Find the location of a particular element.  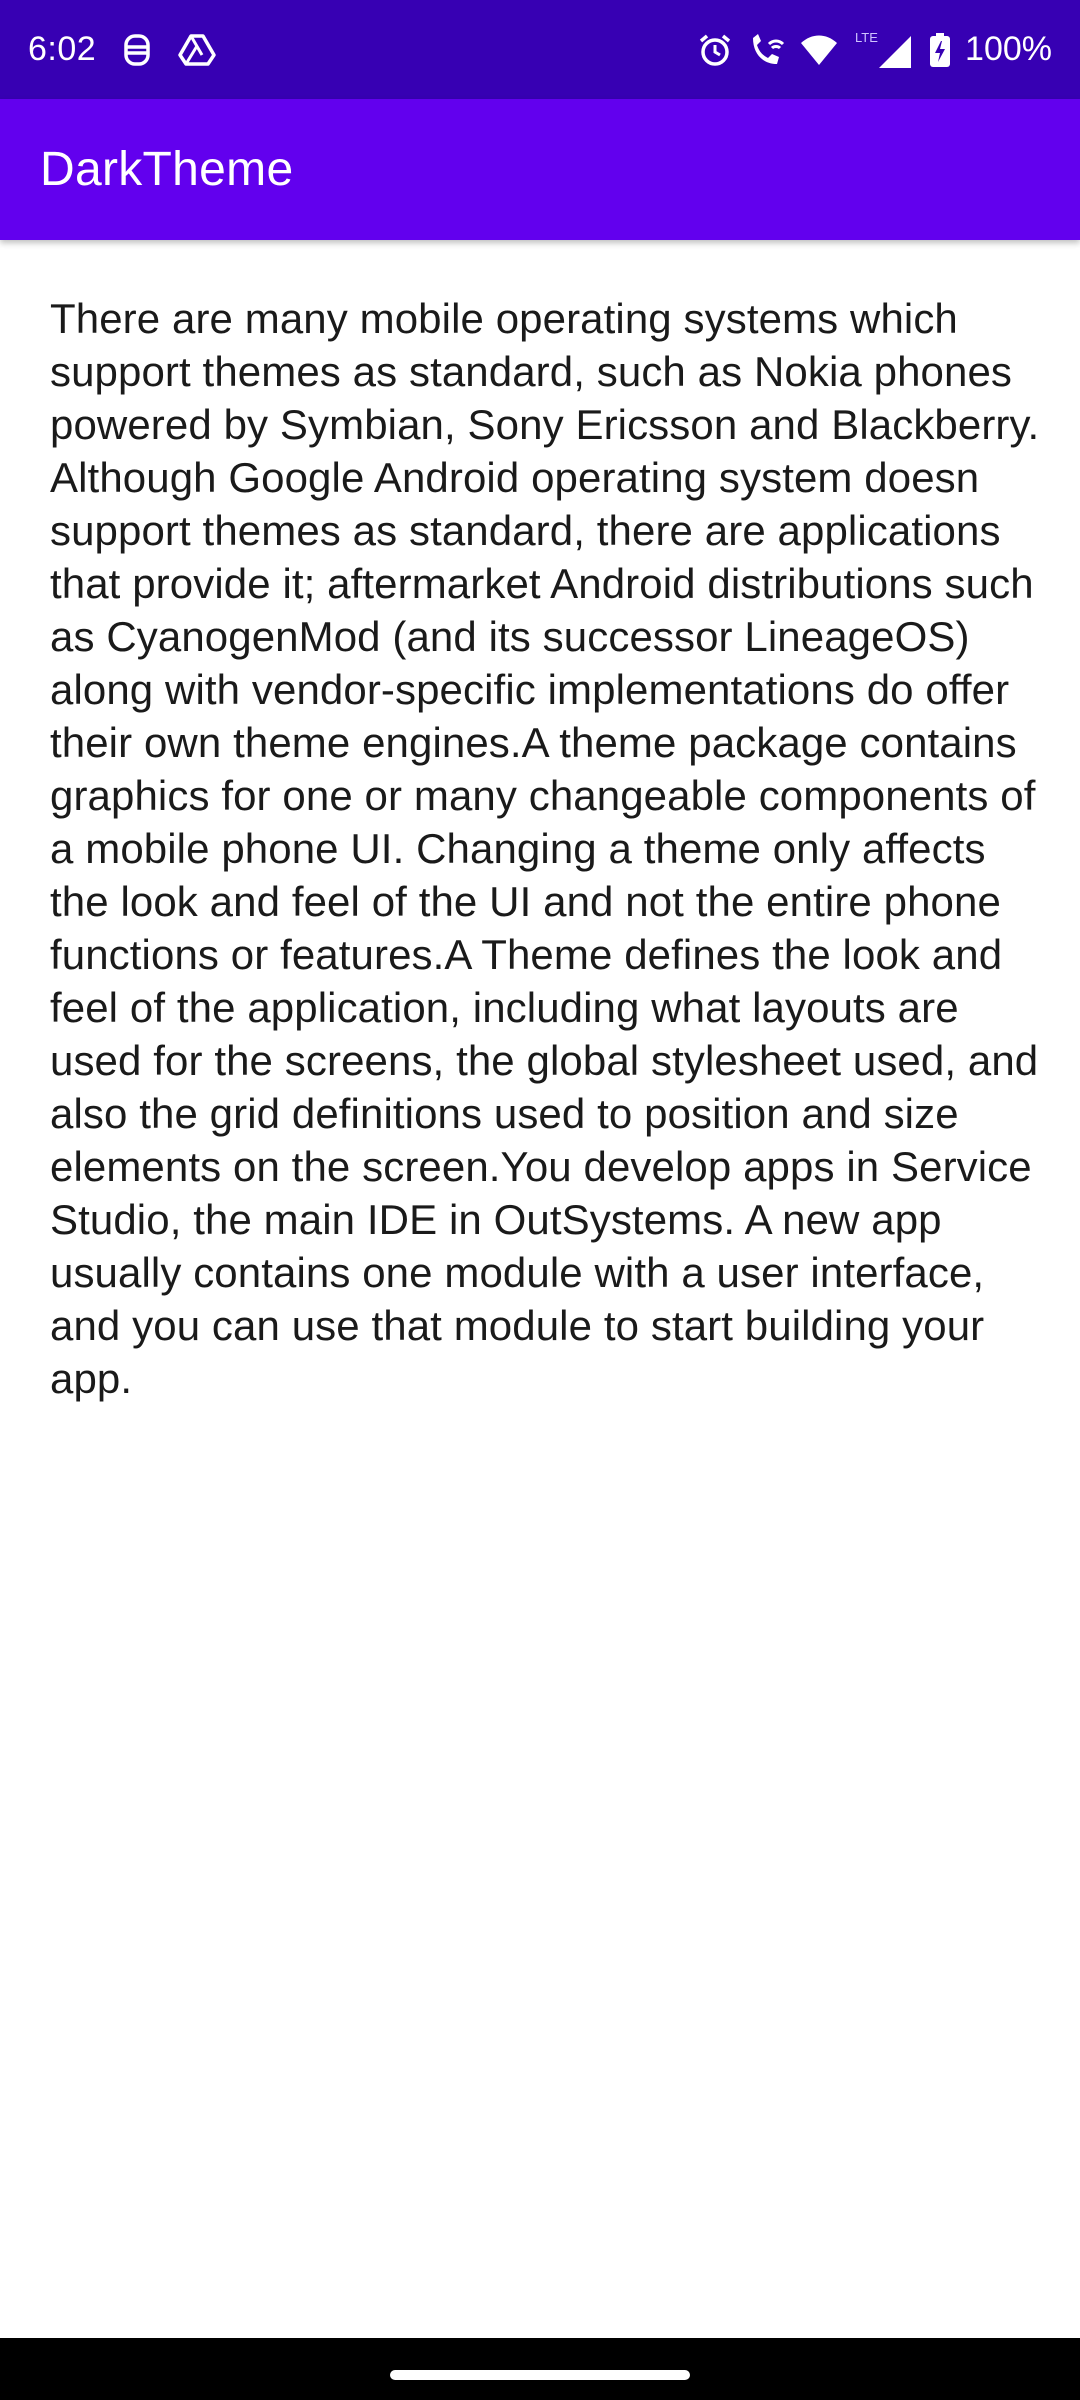

status-bar: 6:02 LTE 100% is located at coordinates (540, 49).